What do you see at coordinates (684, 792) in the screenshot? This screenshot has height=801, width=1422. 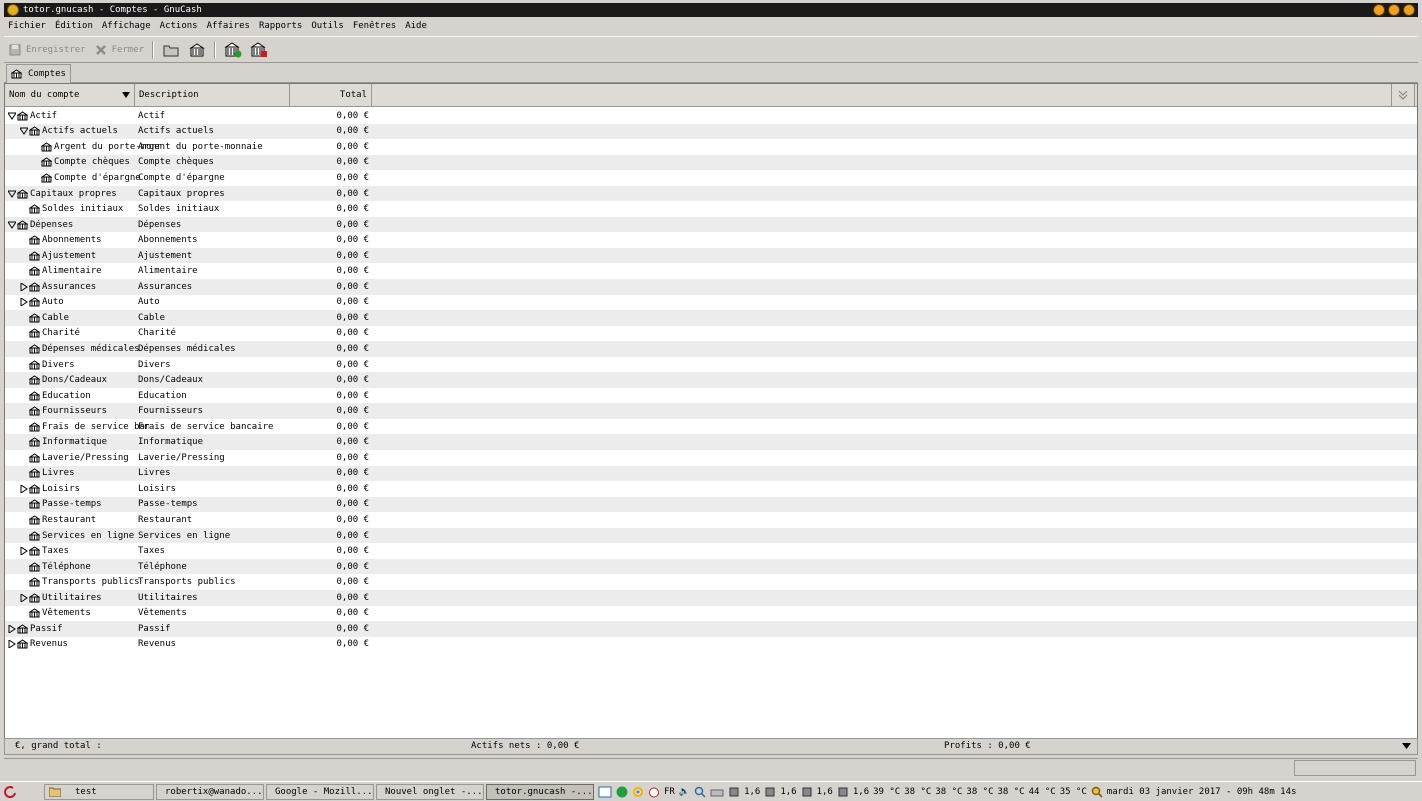 I see `volume-icon: 🔈` at bounding box center [684, 792].